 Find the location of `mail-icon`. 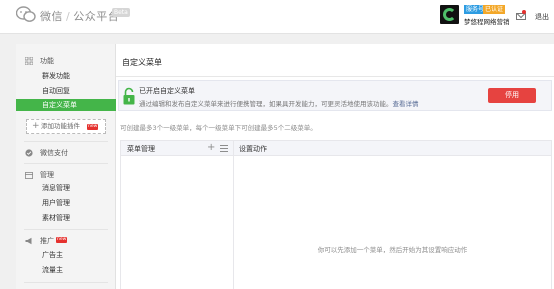

mail-icon is located at coordinates (521, 16).